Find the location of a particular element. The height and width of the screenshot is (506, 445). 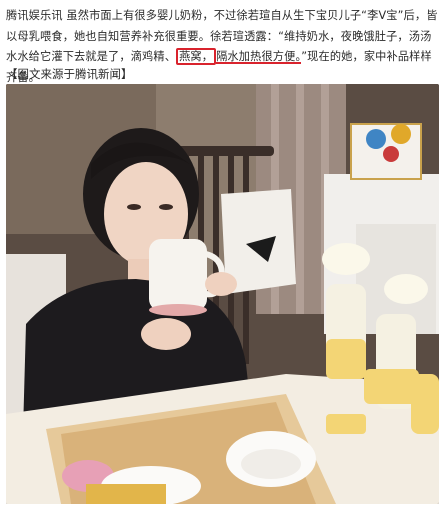

article-quote-boxed: 燕窝， is located at coordinates (196, 56).